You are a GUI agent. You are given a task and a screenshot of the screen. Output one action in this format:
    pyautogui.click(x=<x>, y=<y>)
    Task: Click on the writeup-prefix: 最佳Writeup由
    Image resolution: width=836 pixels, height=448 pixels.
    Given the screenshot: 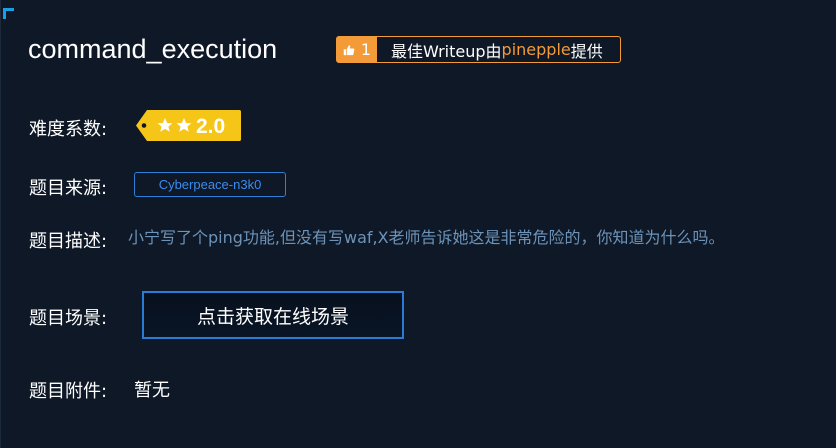 What is the action you would take?
    pyautogui.click(x=446, y=51)
    